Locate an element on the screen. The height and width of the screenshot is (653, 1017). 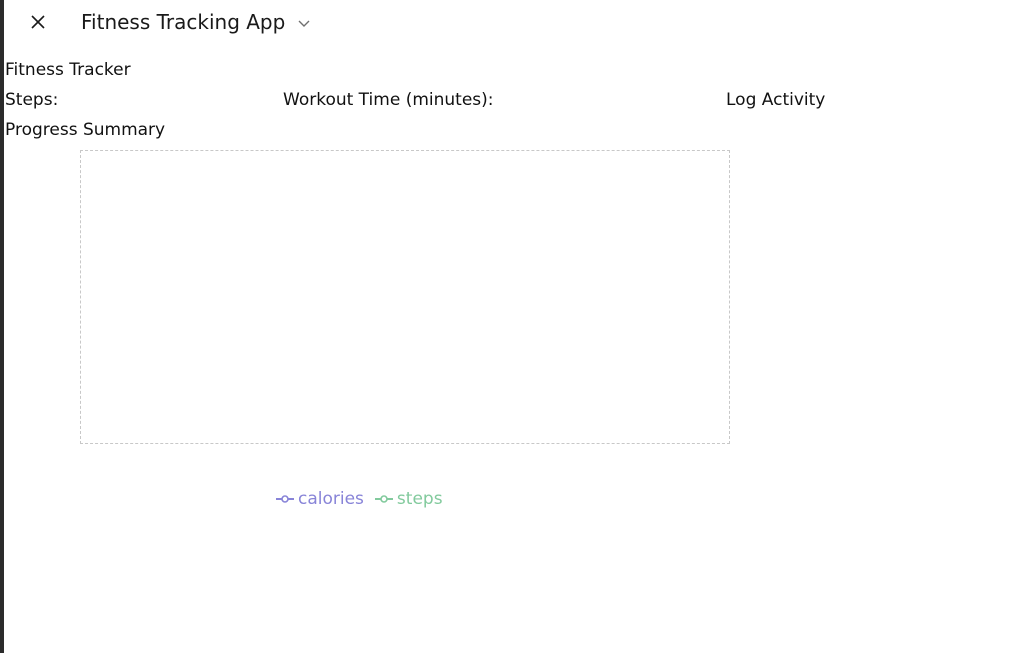
app-title: Fitness Tracking App is located at coordinates (183, 22).